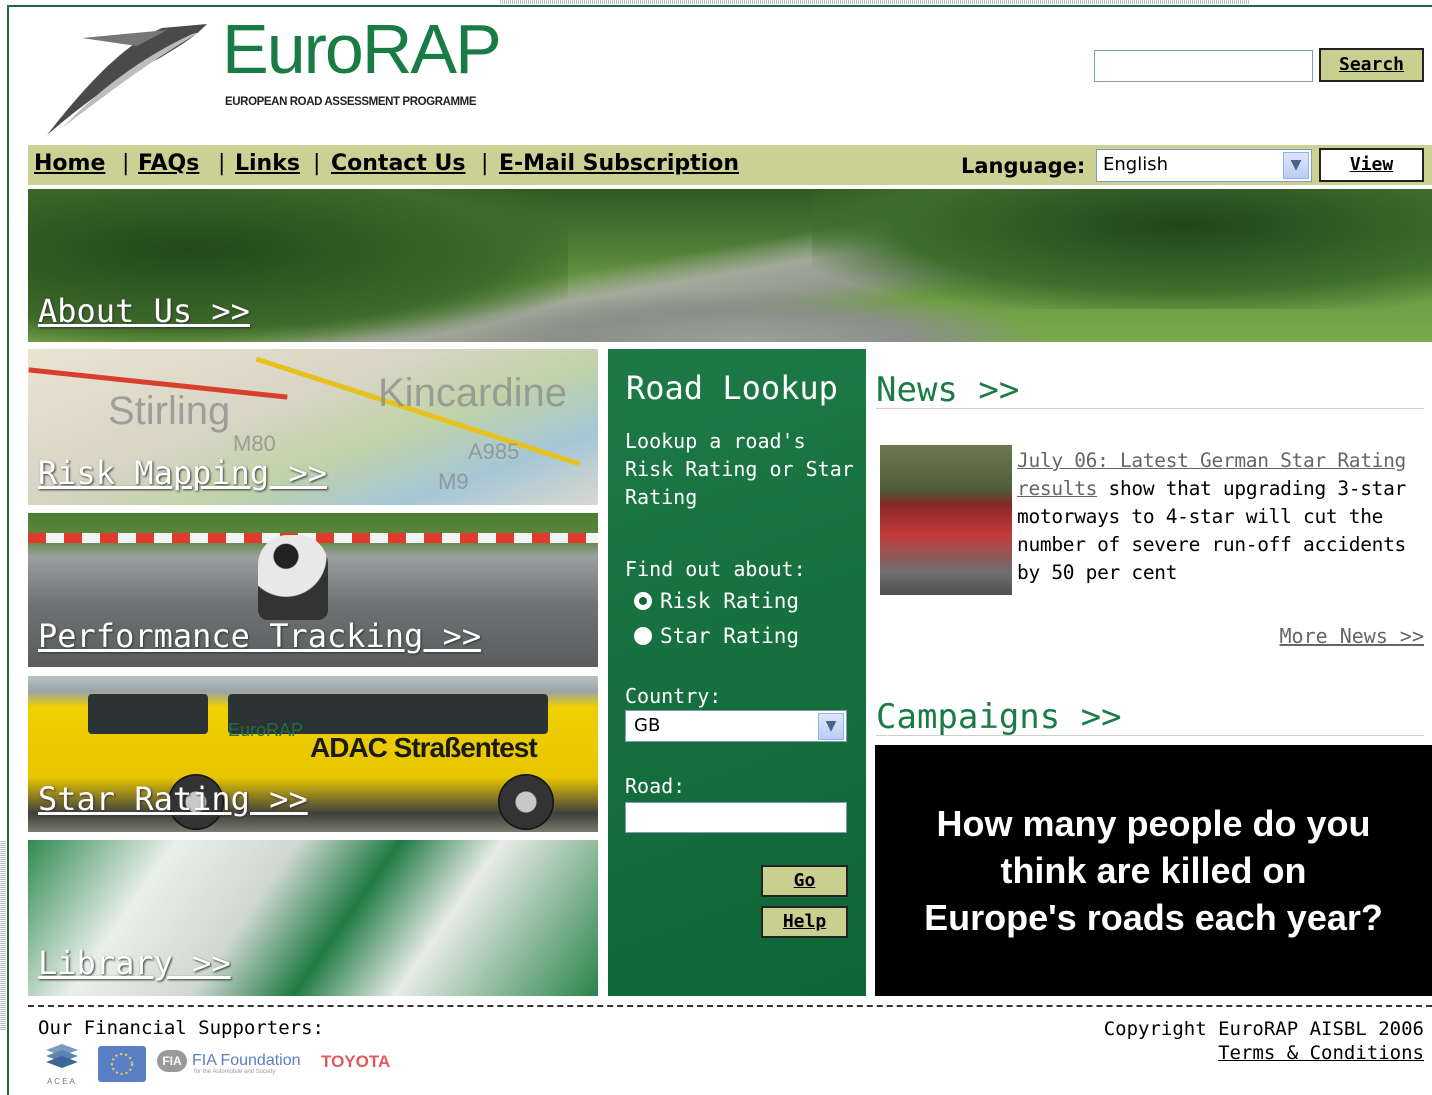  What do you see at coordinates (1352, 636) in the screenshot?
I see `more-news-link: More News >>` at bounding box center [1352, 636].